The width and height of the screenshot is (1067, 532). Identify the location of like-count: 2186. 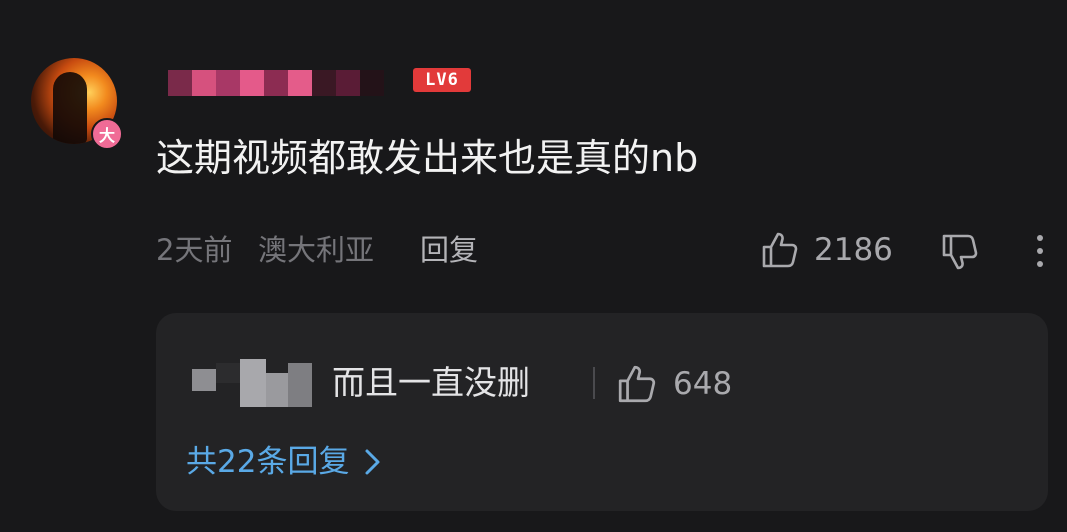
(853, 250).